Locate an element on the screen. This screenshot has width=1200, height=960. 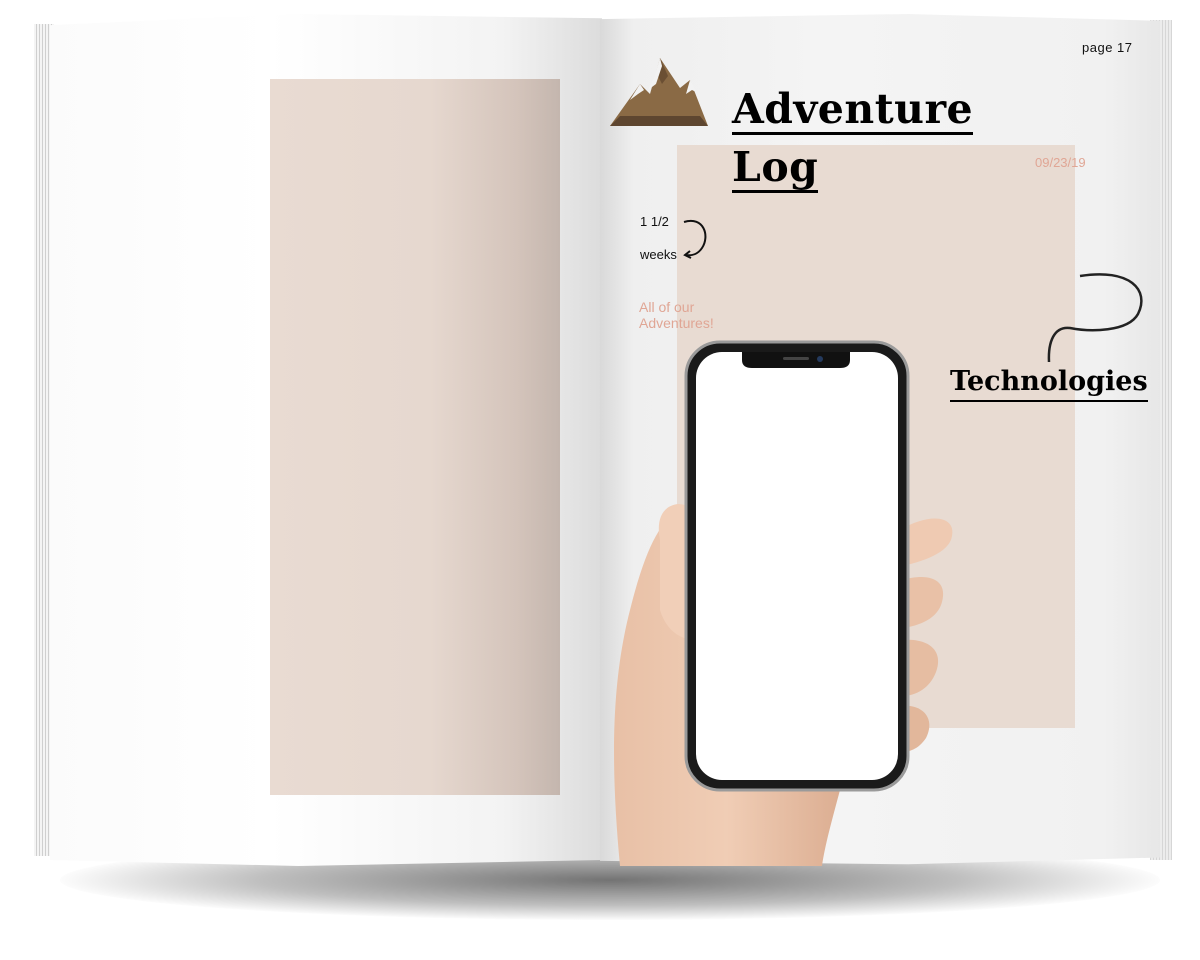
title-line-1: Adventure is located at coordinates (853, 110).